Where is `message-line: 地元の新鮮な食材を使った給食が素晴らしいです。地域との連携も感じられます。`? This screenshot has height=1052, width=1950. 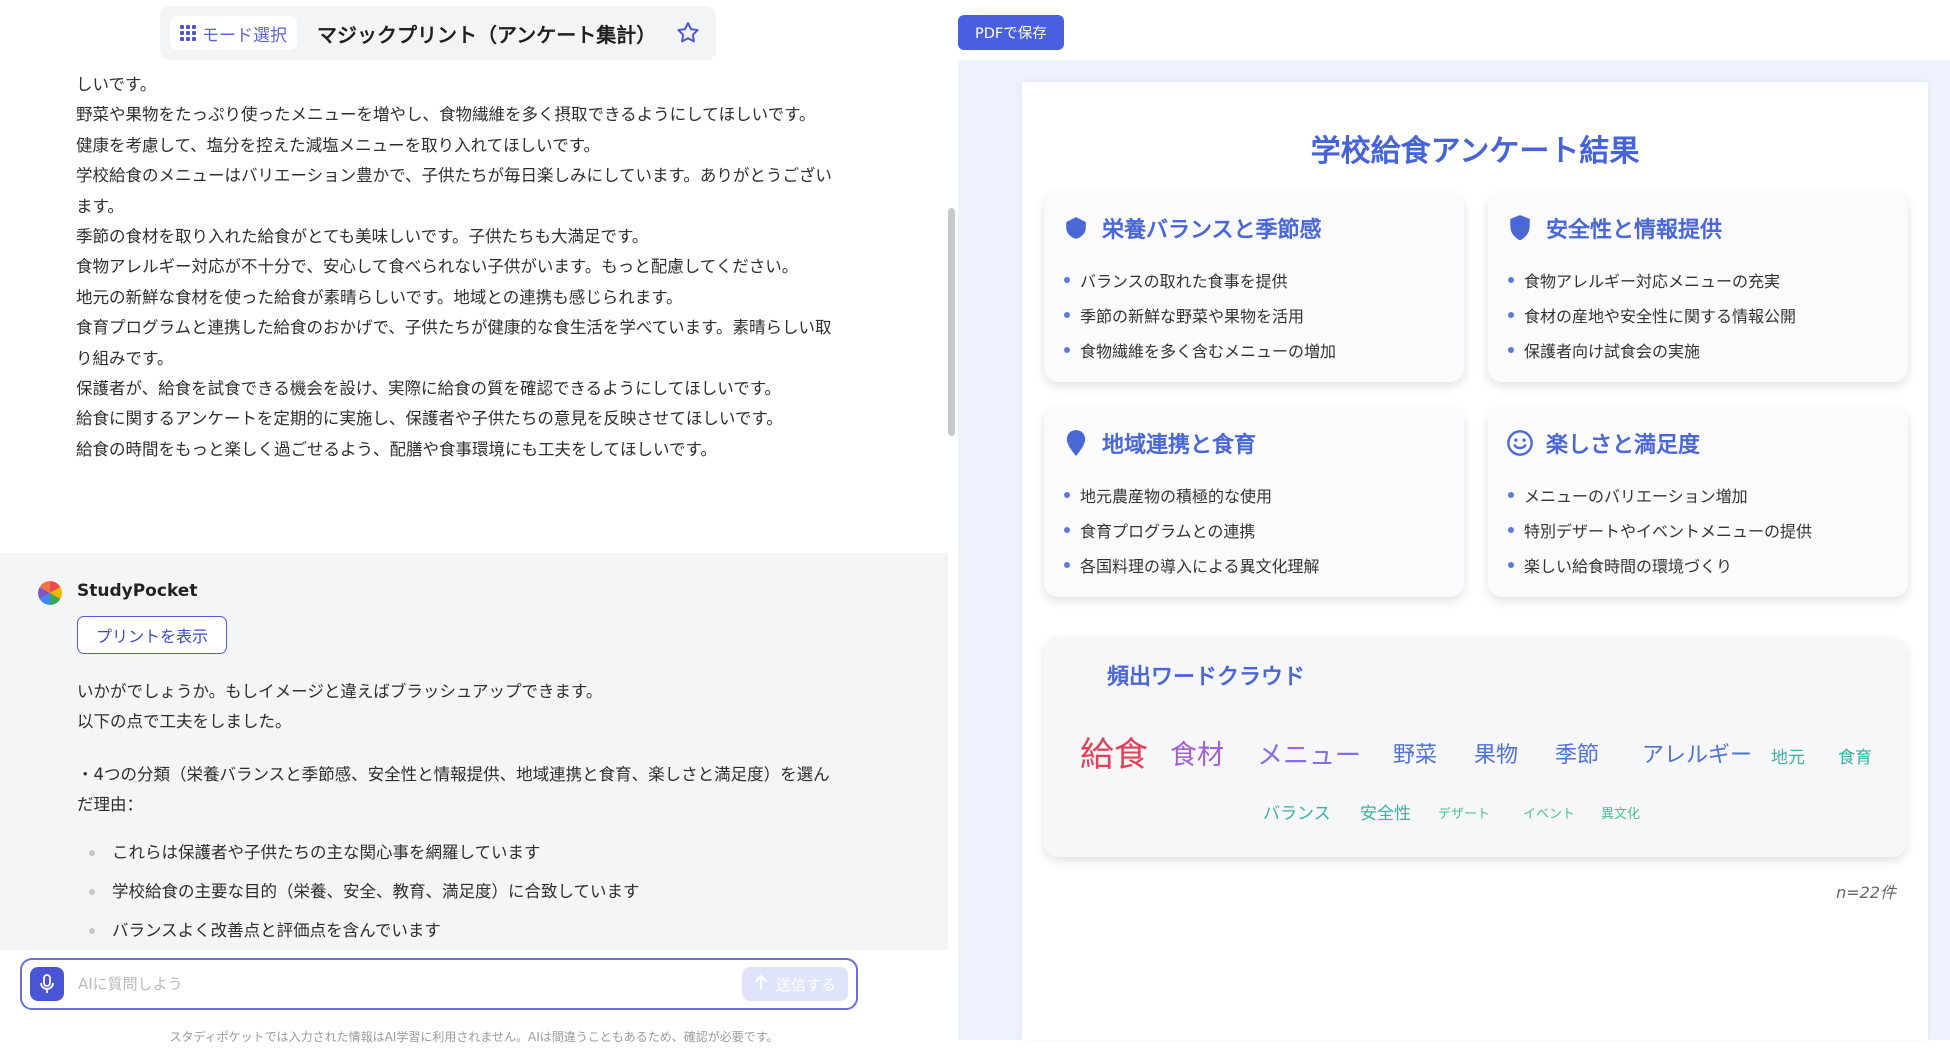
message-line: 地元の新鮮な食材を使った給食が素晴らしいです。地域との連携も感じられます。 is located at coordinates (379, 297).